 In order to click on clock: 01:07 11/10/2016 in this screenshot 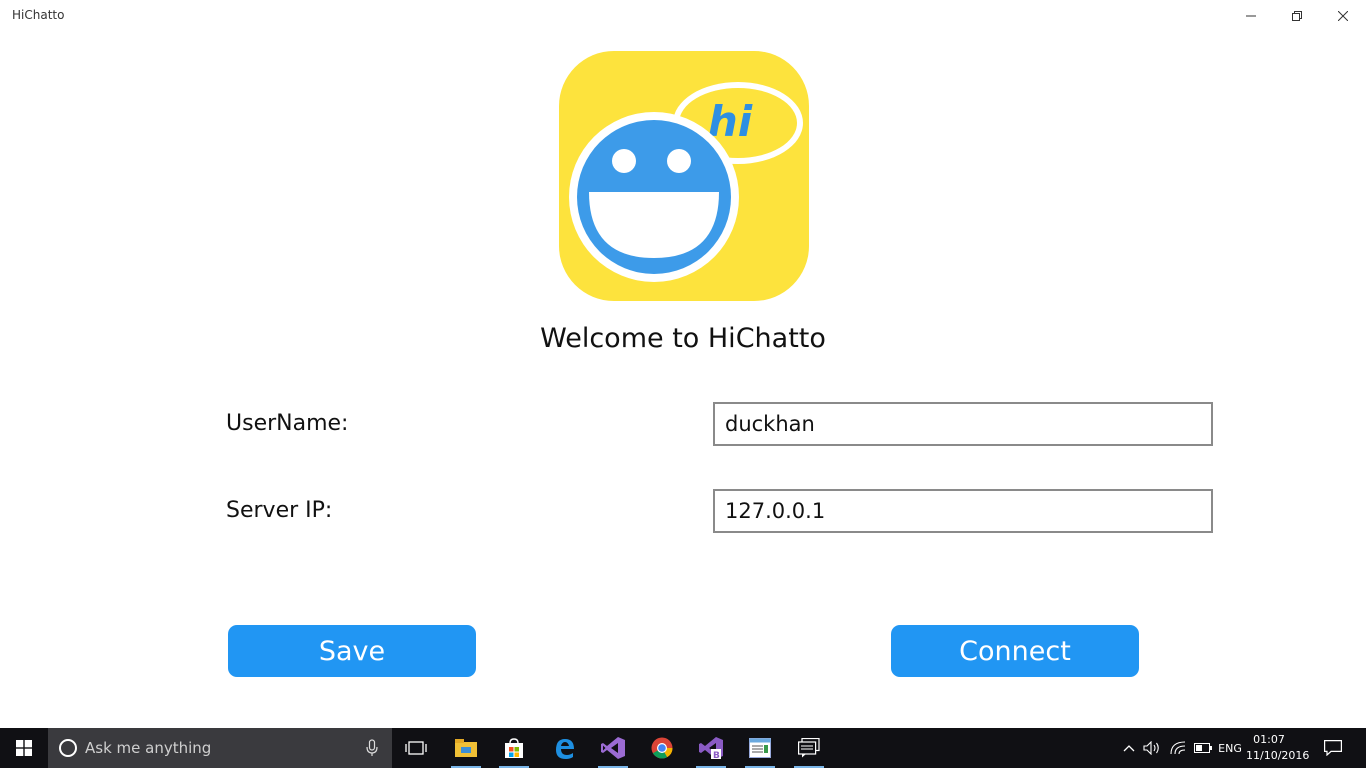, I will do `click(1278, 748)`.